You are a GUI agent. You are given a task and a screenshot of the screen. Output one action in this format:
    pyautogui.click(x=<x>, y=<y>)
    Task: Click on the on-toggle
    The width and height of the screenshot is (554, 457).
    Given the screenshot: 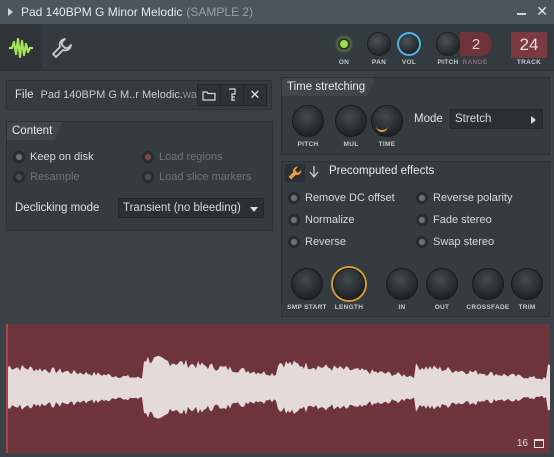 What is the action you would take?
    pyautogui.click(x=344, y=44)
    